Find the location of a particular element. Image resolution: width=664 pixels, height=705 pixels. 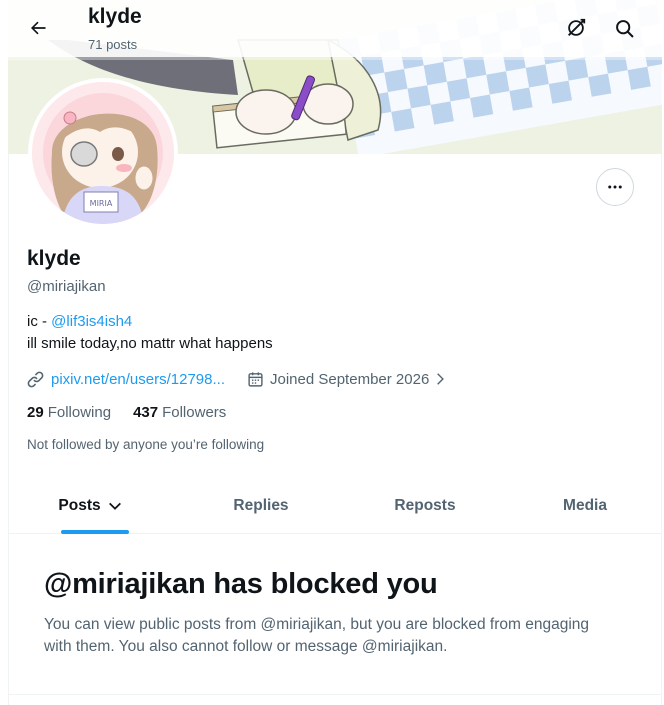

back-button is located at coordinates (38, 28).